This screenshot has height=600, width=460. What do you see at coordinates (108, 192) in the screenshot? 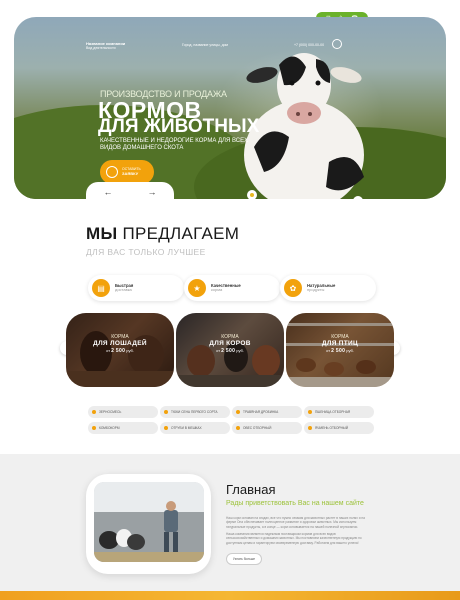
I see `arrow-left-icon: ←` at bounding box center [108, 192].